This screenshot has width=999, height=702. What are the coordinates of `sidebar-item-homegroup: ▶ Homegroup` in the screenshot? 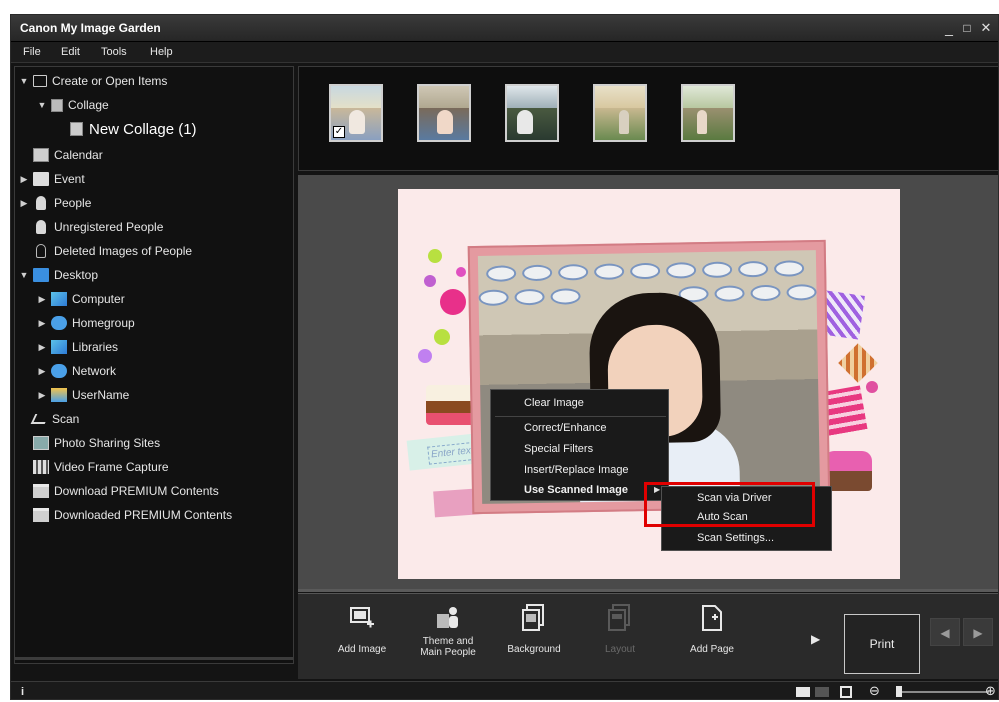 It's located at (85, 323).